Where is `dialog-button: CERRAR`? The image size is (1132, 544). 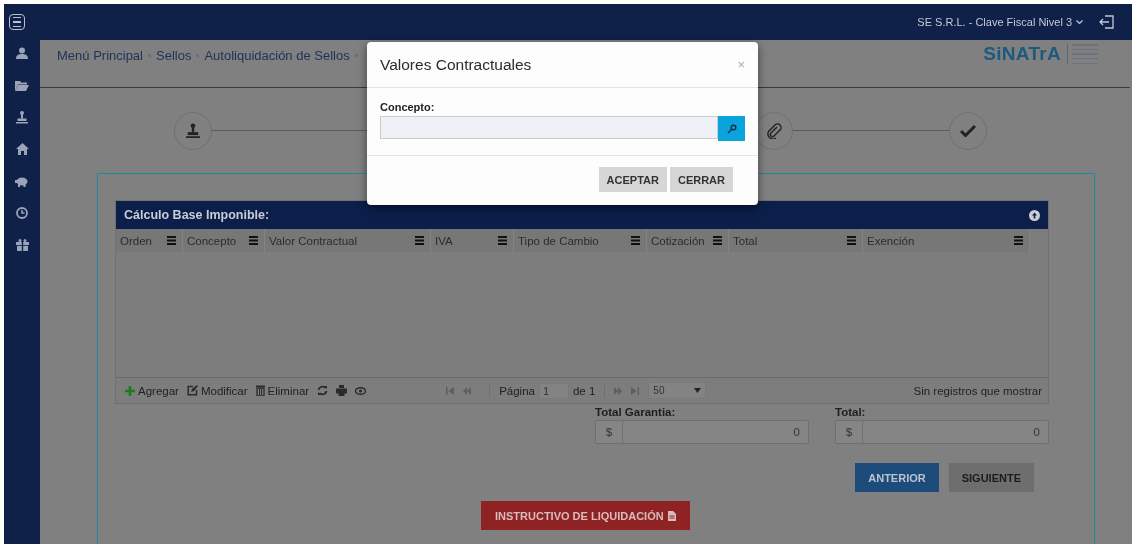
dialog-button: CERRAR is located at coordinates (701, 179).